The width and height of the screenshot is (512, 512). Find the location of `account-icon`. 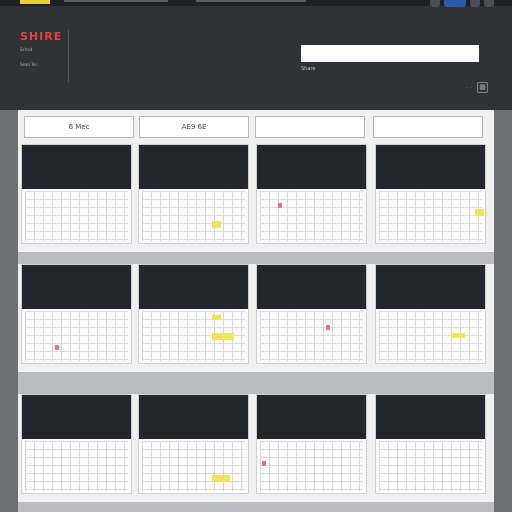

account-icon is located at coordinates (455, 3).